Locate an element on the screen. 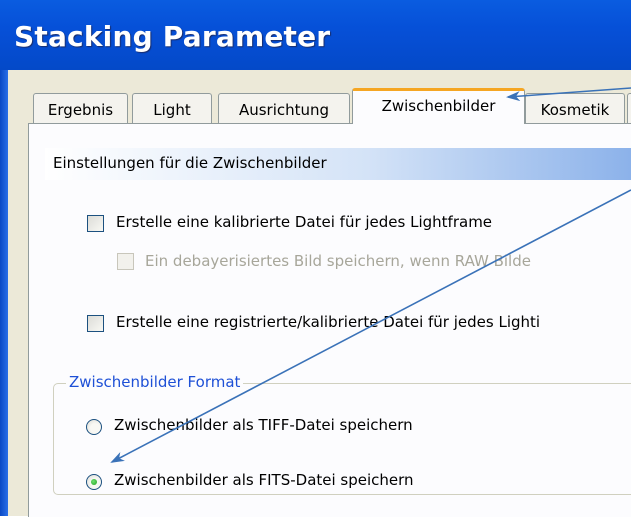  fits-format-radio is located at coordinates (94, 482).